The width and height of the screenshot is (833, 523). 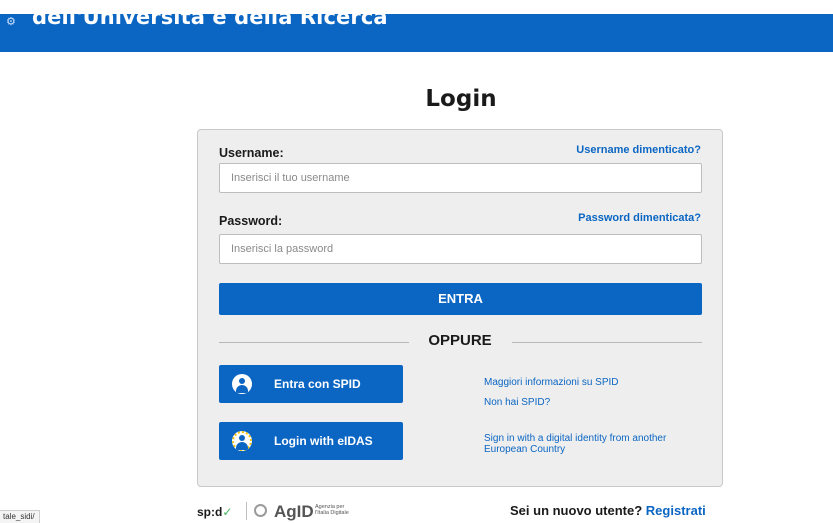 What do you see at coordinates (11, 22) in the screenshot?
I see `emblem-icon: ⚙` at bounding box center [11, 22].